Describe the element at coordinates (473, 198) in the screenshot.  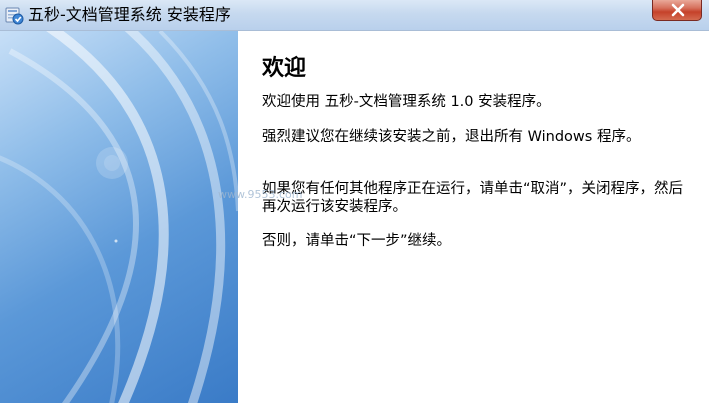
I see `welcome-text-line-3: 如果您有任何其他程序正在运行，请单击“取消”，关闭程序，然后再次运行该安装程序。` at that location.